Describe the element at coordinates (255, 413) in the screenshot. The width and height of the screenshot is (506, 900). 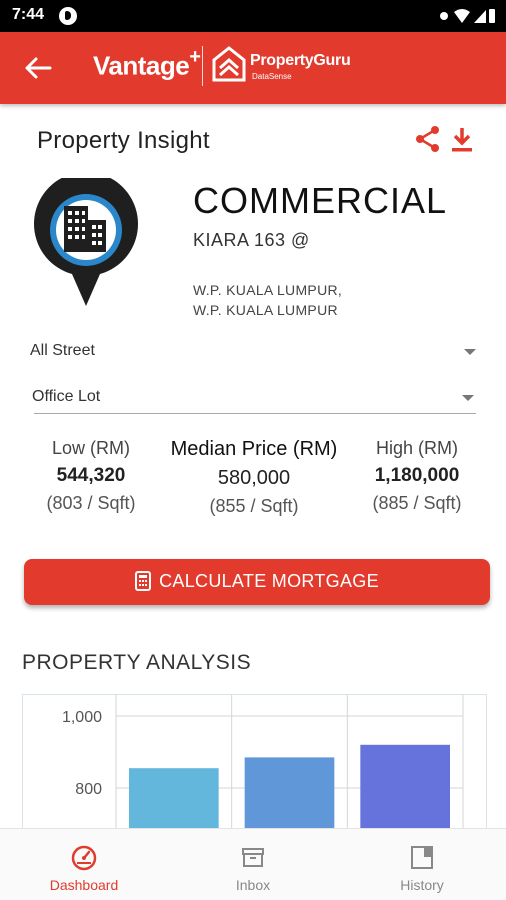
I see `dropdown-underline` at that location.